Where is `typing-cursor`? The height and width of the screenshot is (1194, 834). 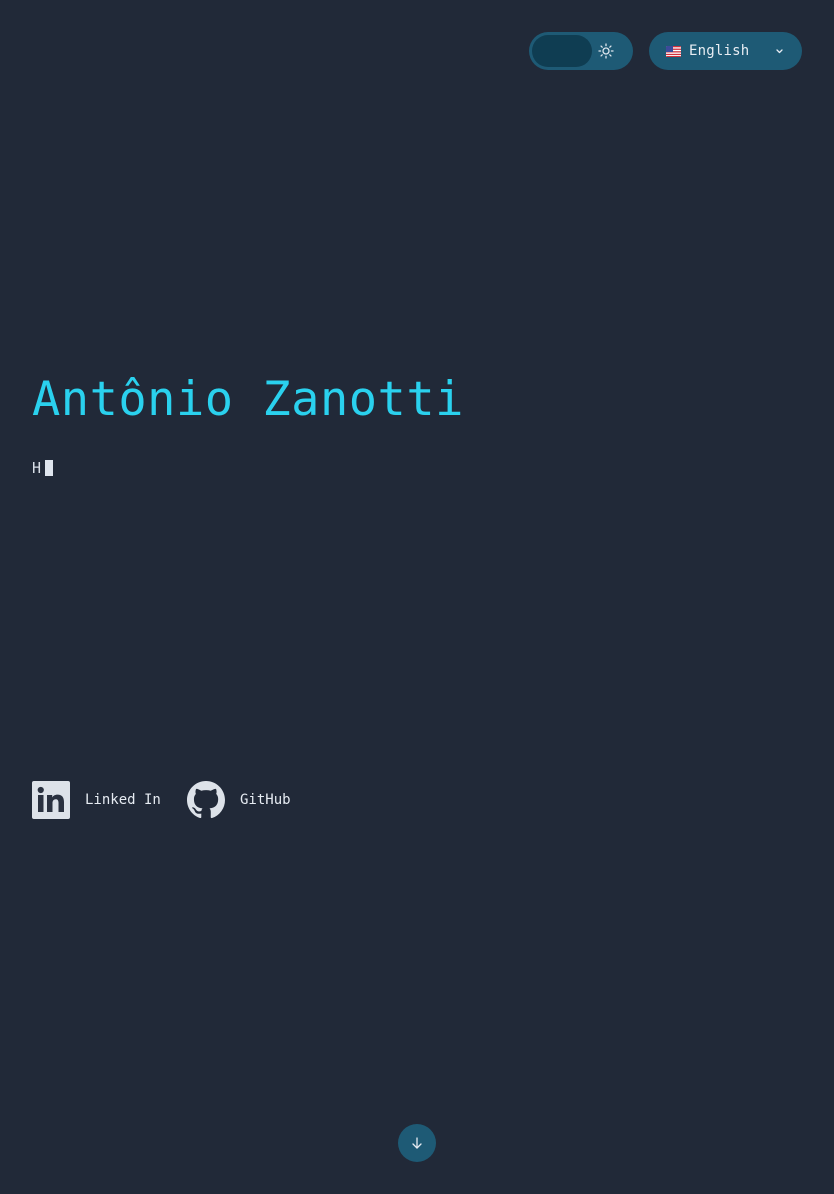
typing-cursor is located at coordinates (49, 468).